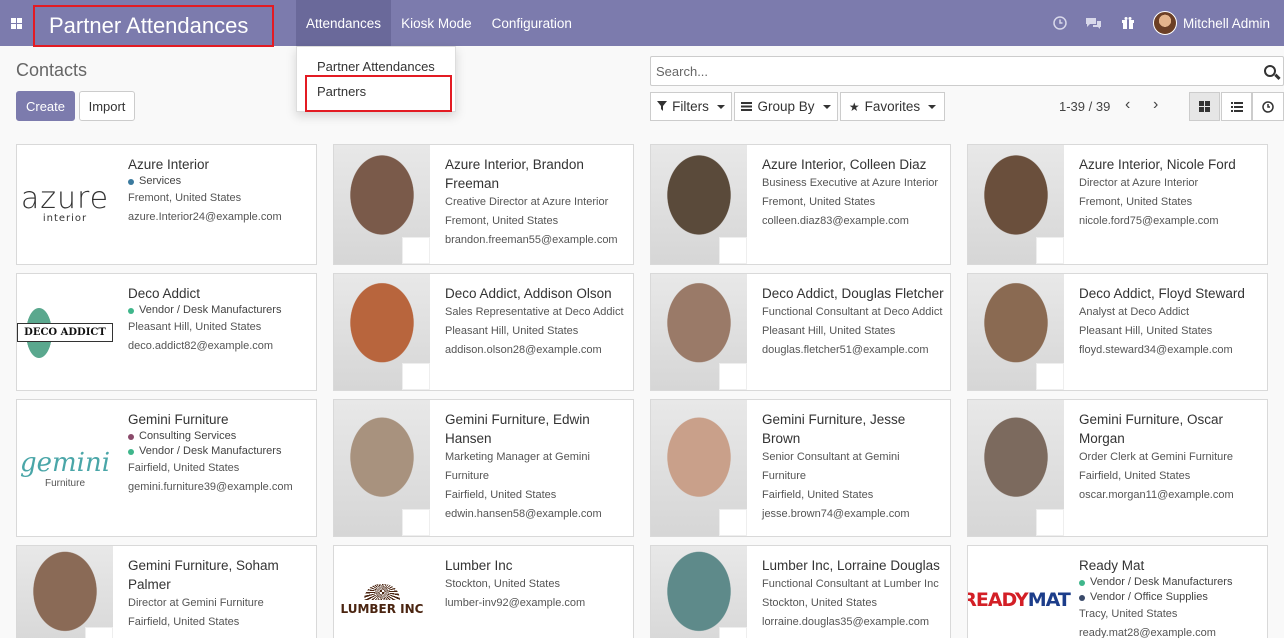  Describe the element at coordinates (845, 350) in the screenshot. I see `card-detail: douglas.fletcher51@example.com` at that location.